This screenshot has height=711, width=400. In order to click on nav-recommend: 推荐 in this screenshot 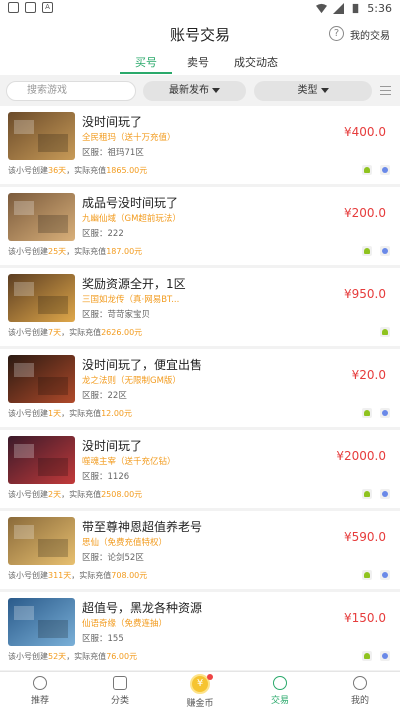, I will do `click(40, 691)`.